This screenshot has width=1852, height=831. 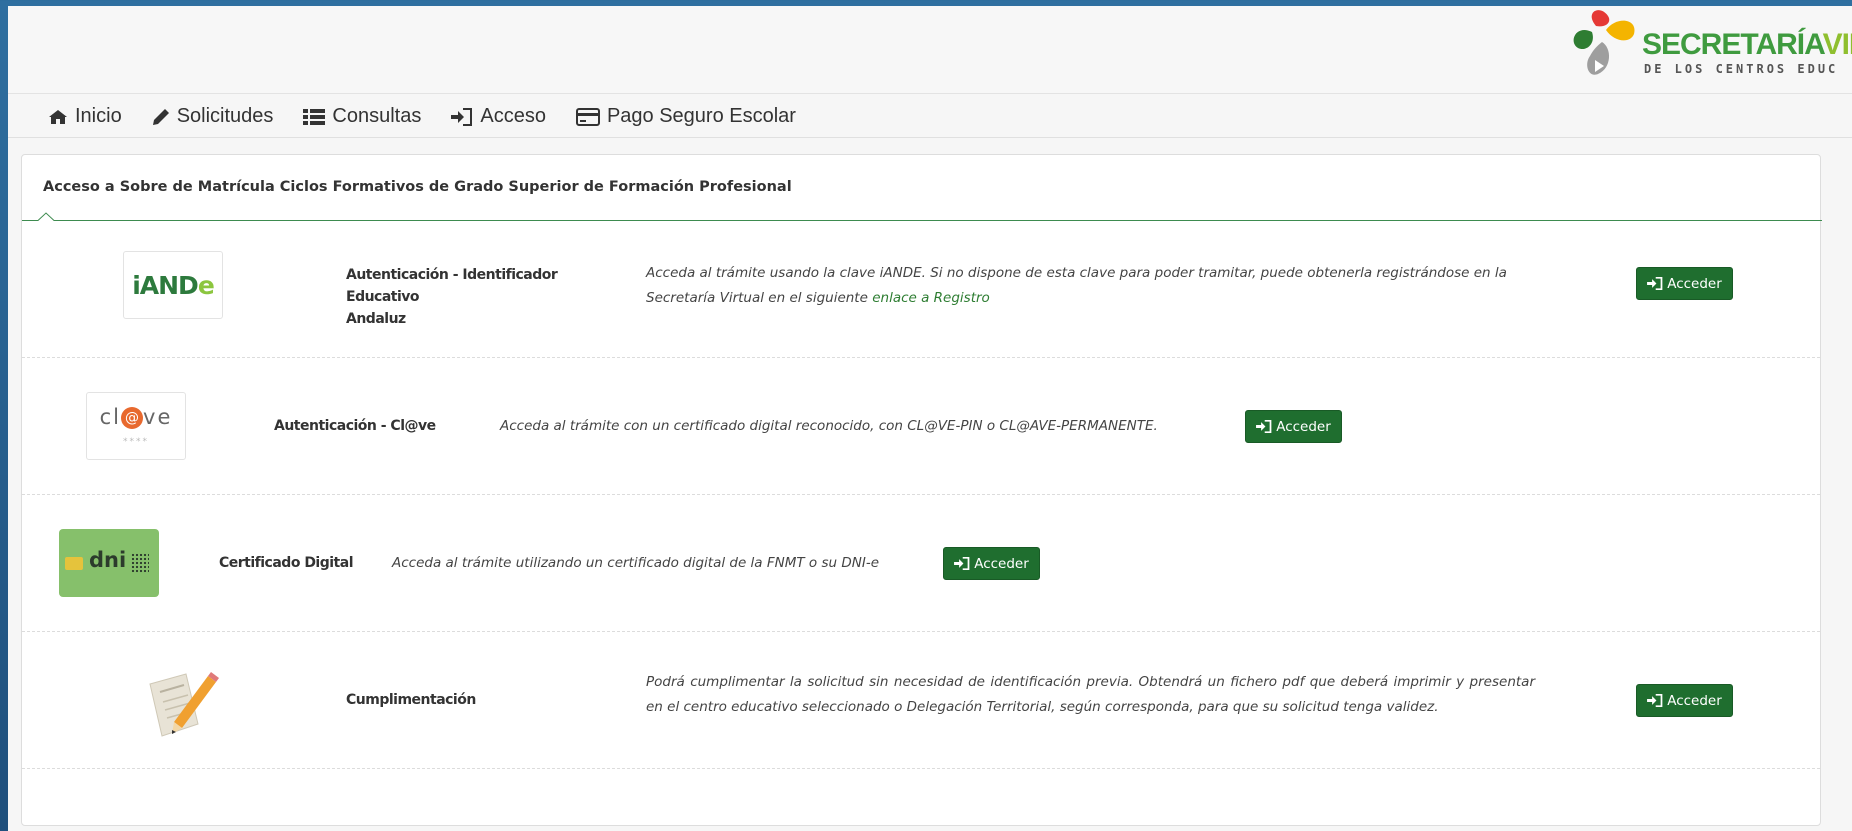 I want to click on method-title: Autenticación - Cl@ve, so click(x=355, y=426).